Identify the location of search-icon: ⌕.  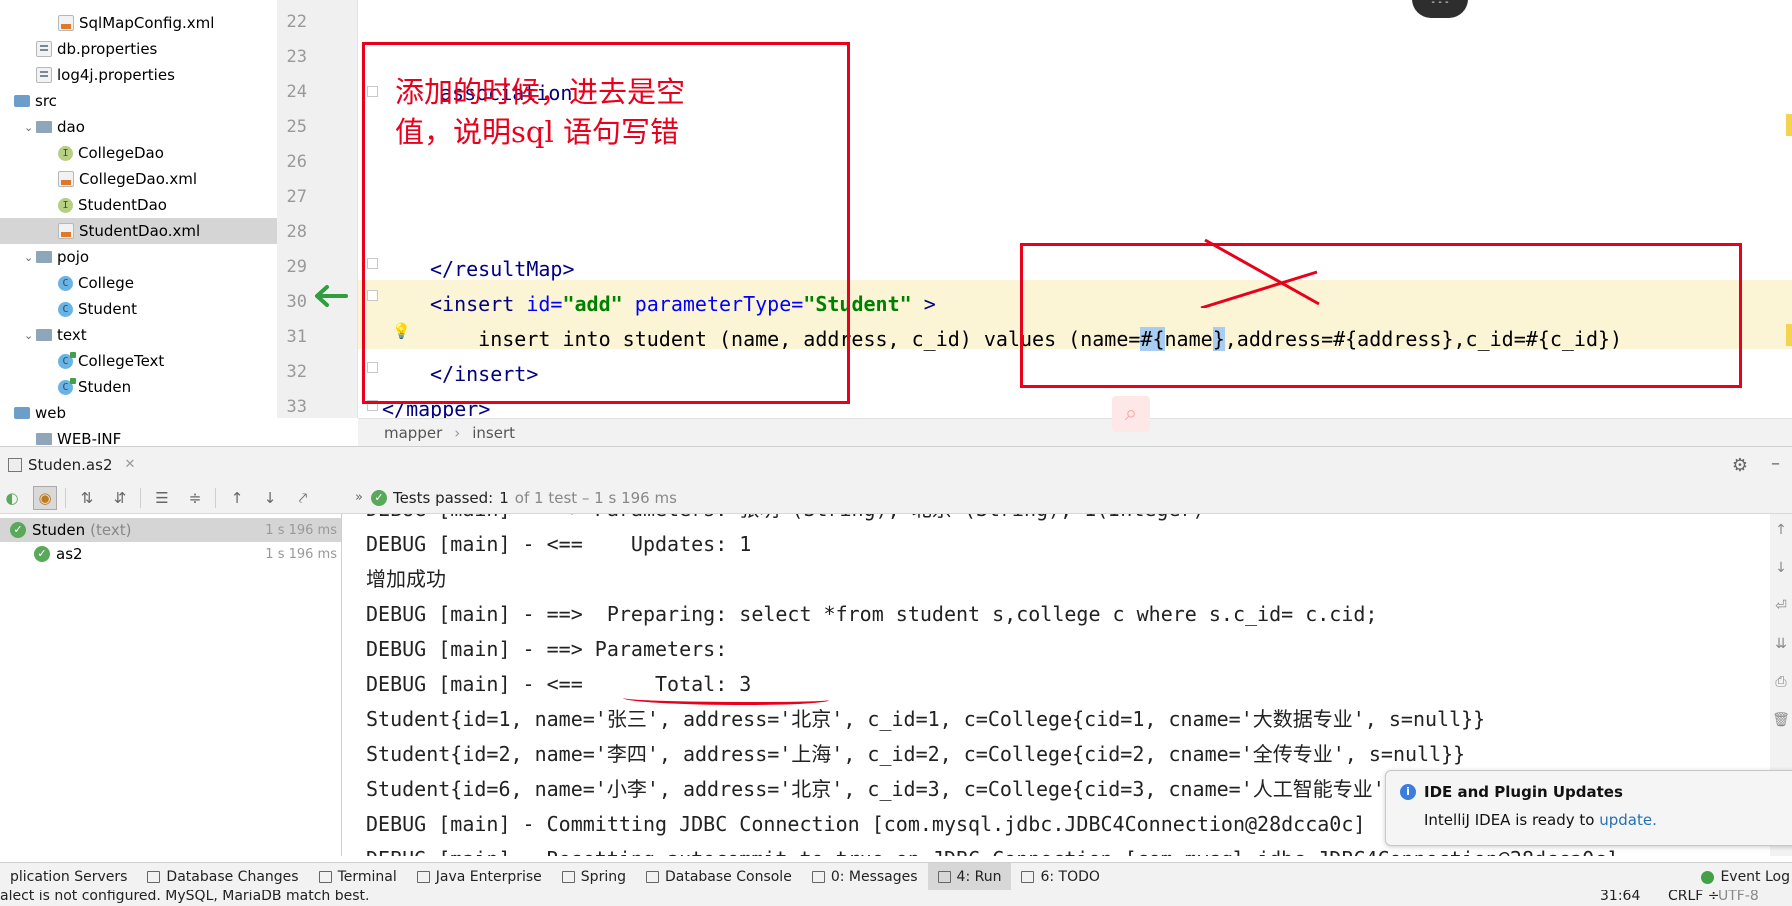
(1131, 414).